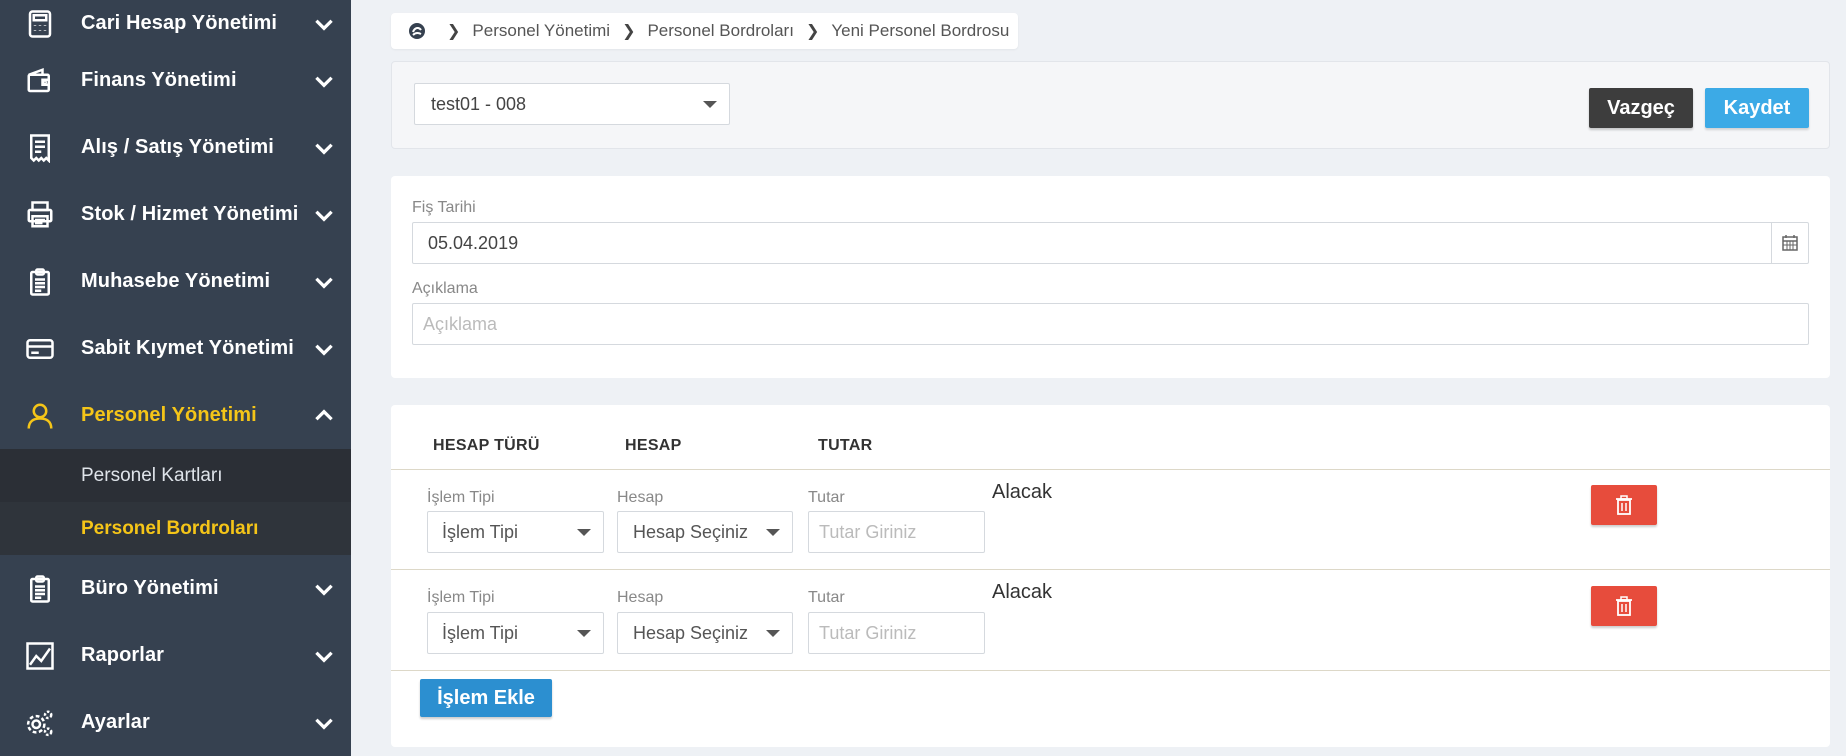 The width and height of the screenshot is (1846, 756). What do you see at coordinates (123, 655) in the screenshot?
I see `sidebar-item-label: Raporlar` at bounding box center [123, 655].